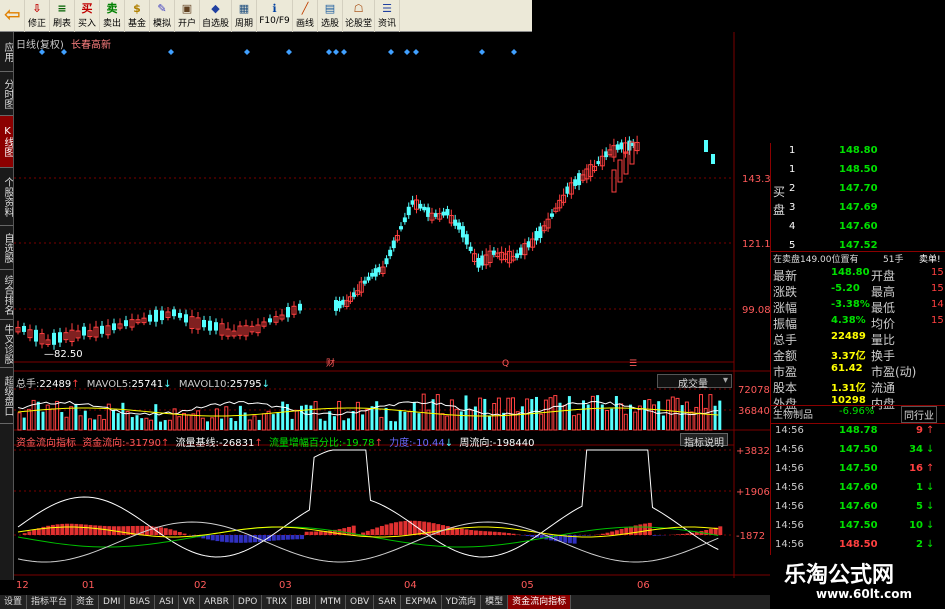  I want to click on quote-label: 市盈(动), so click(894, 372).